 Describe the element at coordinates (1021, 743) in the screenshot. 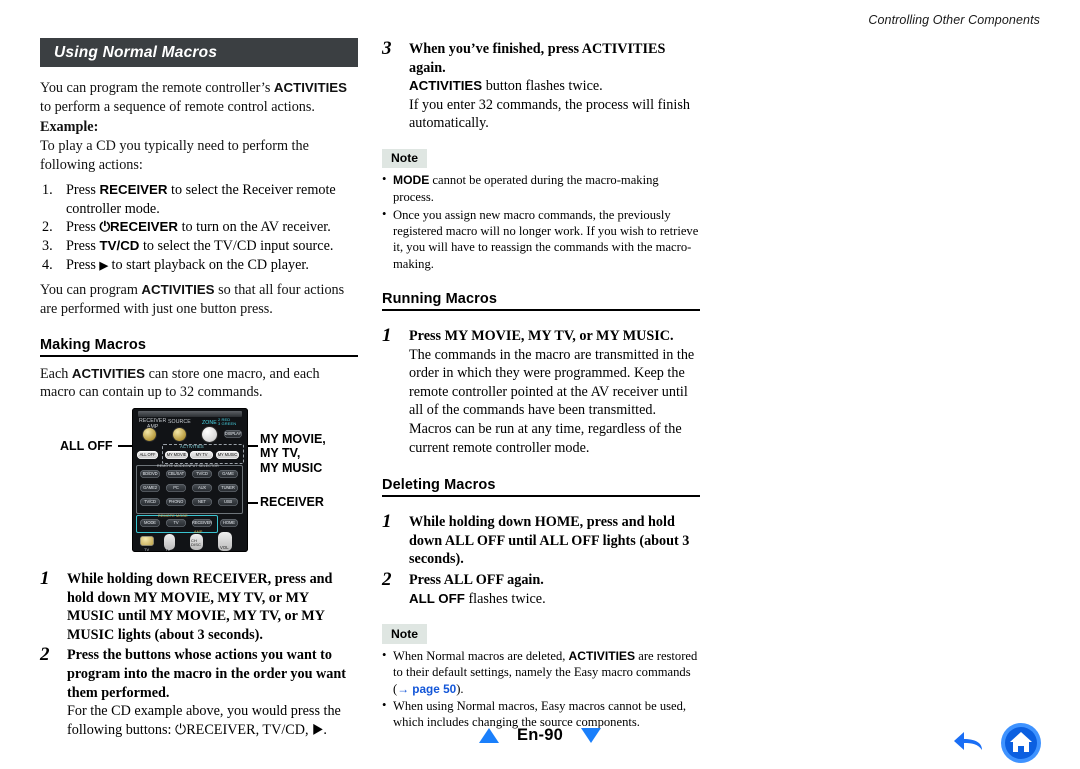

I see `home-icon` at that location.